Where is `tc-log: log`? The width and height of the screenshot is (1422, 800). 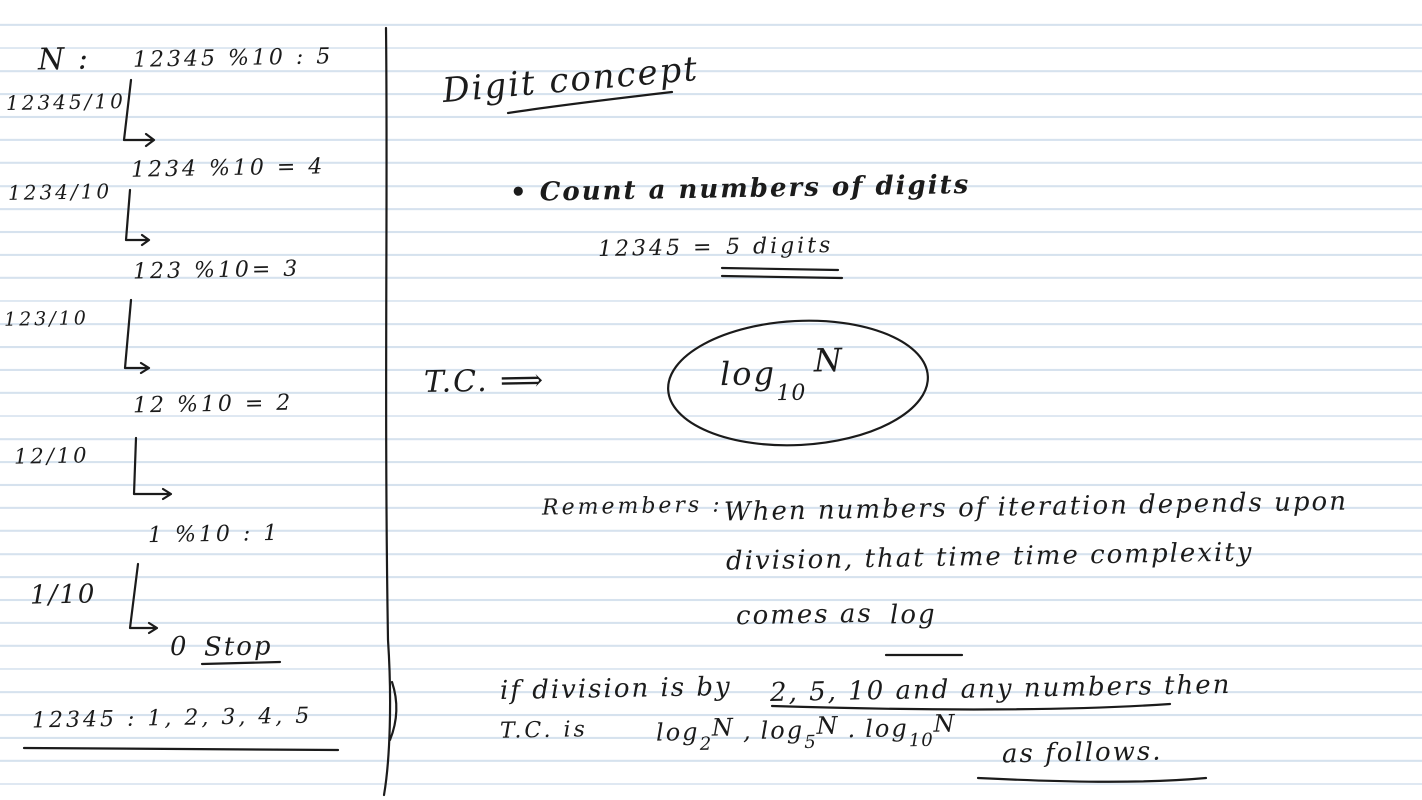 tc-log: log is located at coordinates (748, 374).